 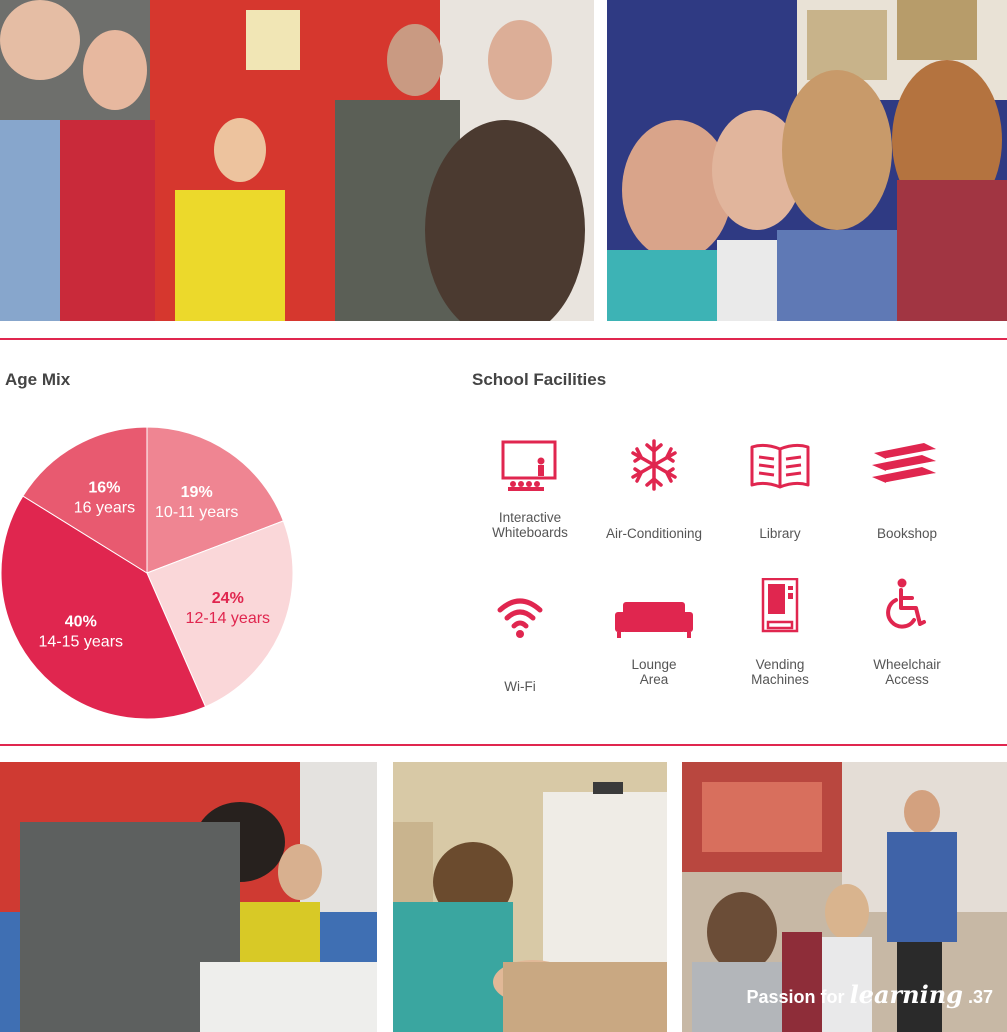 I want to click on photo-student-writing, so click(x=188, y=897).